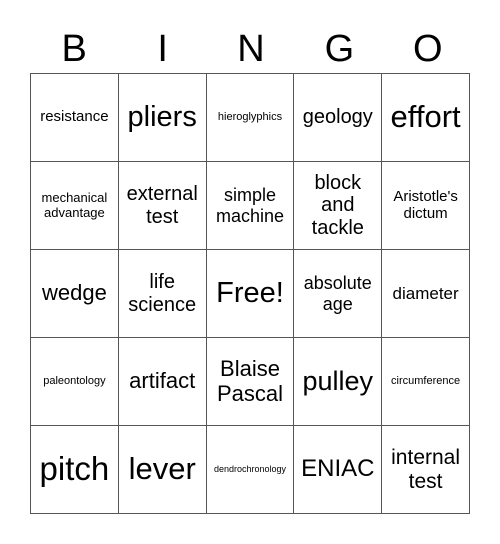 The height and width of the screenshot is (544, 500). What do you see at coordinates (250, 382) in the screenshot?
I see `bingo-cell: Blaise Pascal` at bounding box center [250, 382].